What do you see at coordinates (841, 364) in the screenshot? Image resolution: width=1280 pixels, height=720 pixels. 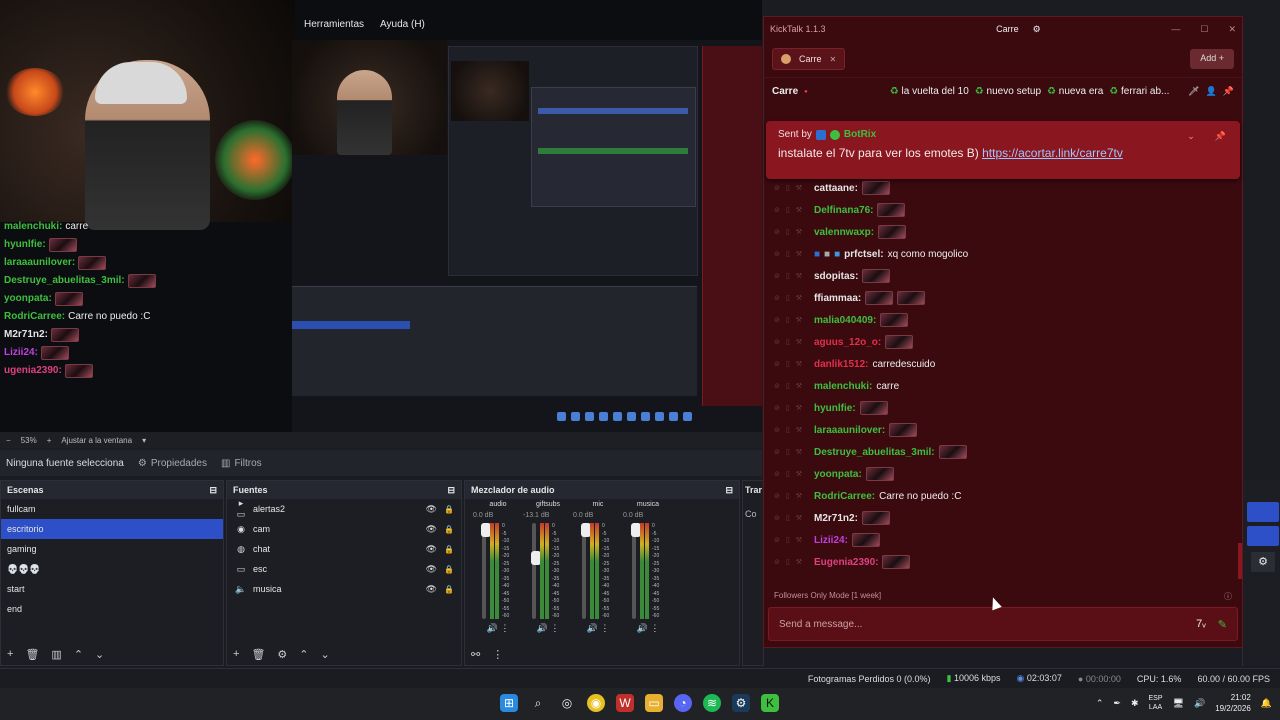 I see `chat-username: danlik1512:` at bounding box center [841, 364].